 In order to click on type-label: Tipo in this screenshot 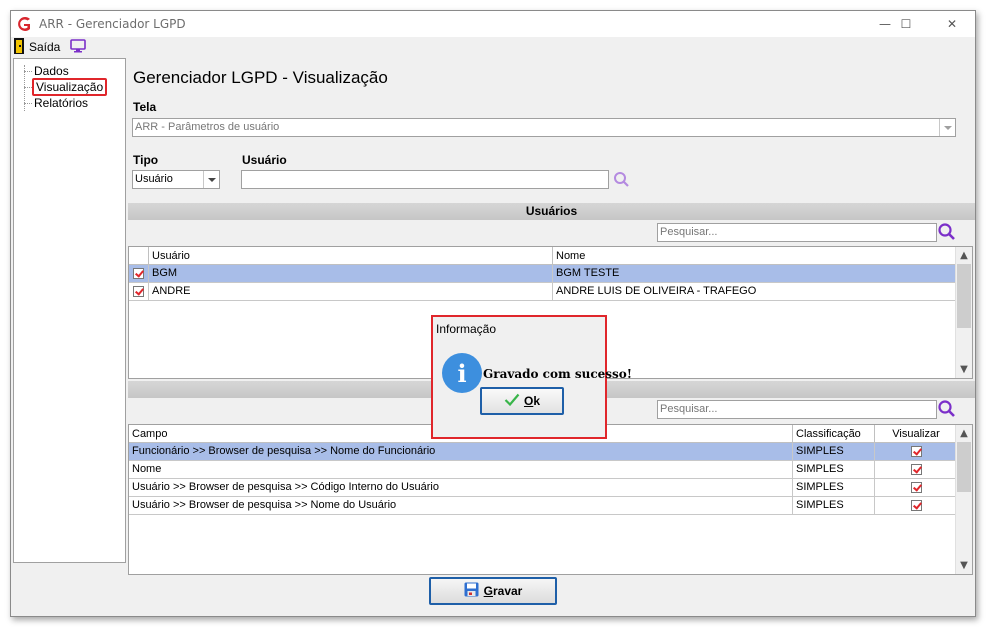, I will do `click(146, 160)`.